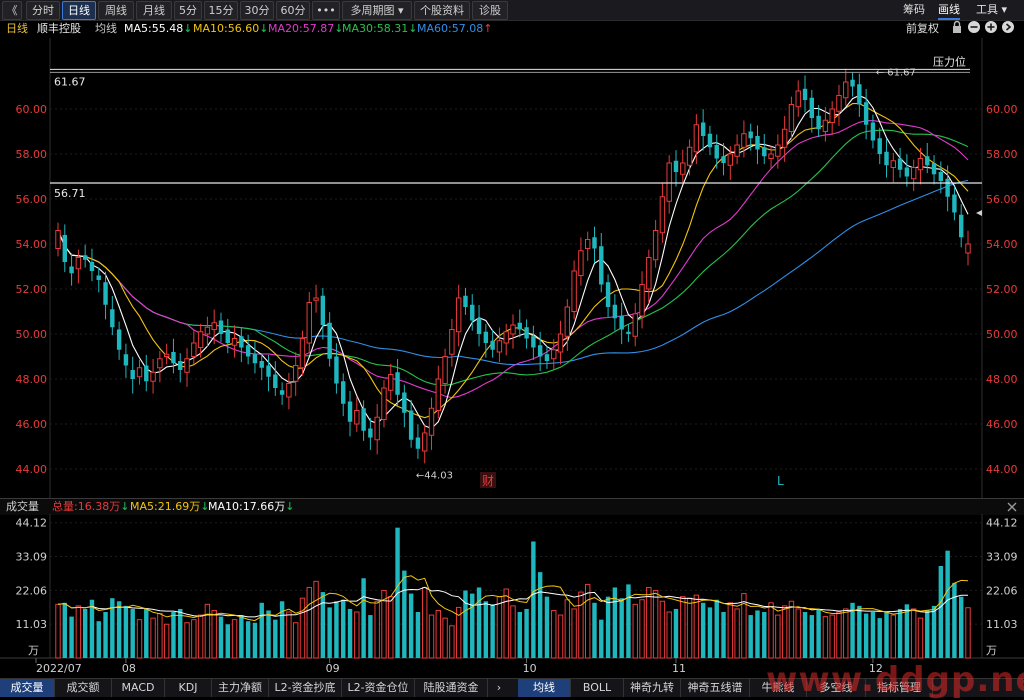  I want to click on toolbar-right-item-0: 筹码, so click(914, 9).